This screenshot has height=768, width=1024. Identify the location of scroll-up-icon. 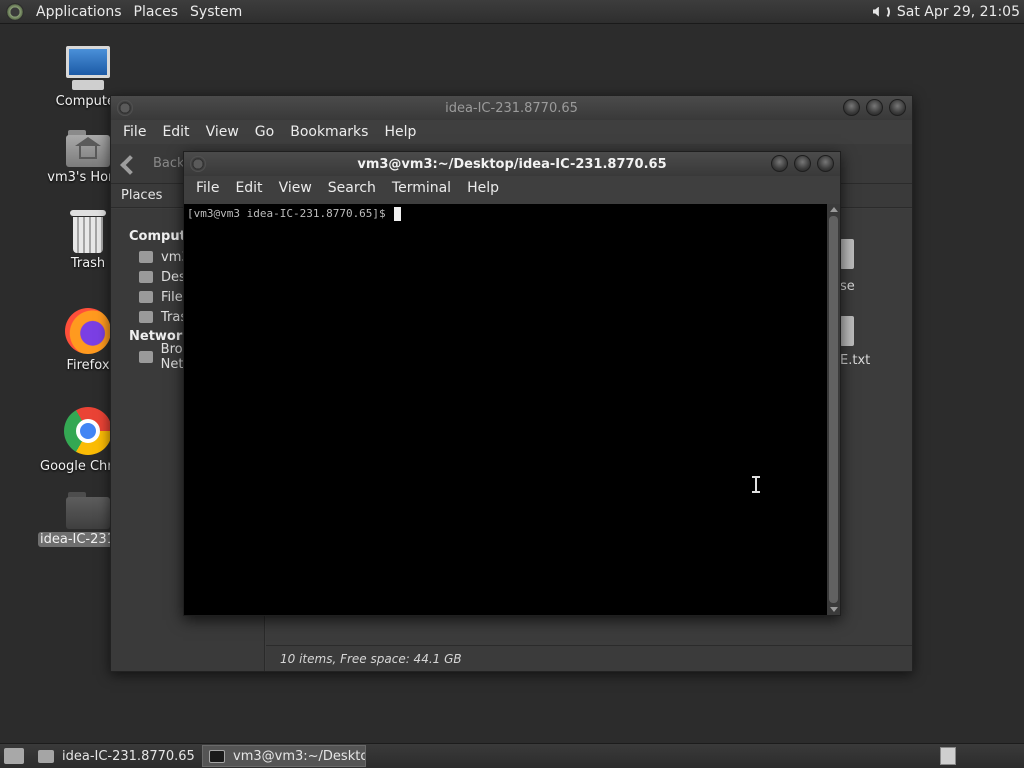
(834, 209).